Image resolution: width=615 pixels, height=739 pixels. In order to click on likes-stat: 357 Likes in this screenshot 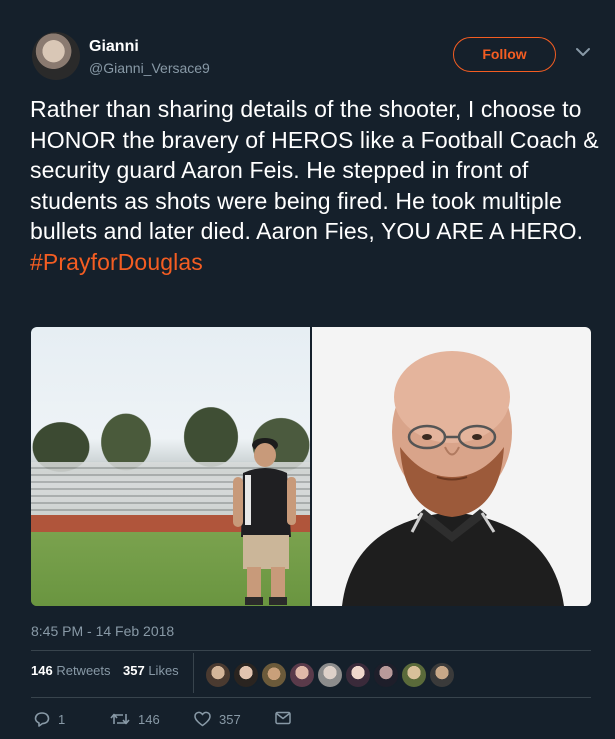, I will do `click(151, 670)`.